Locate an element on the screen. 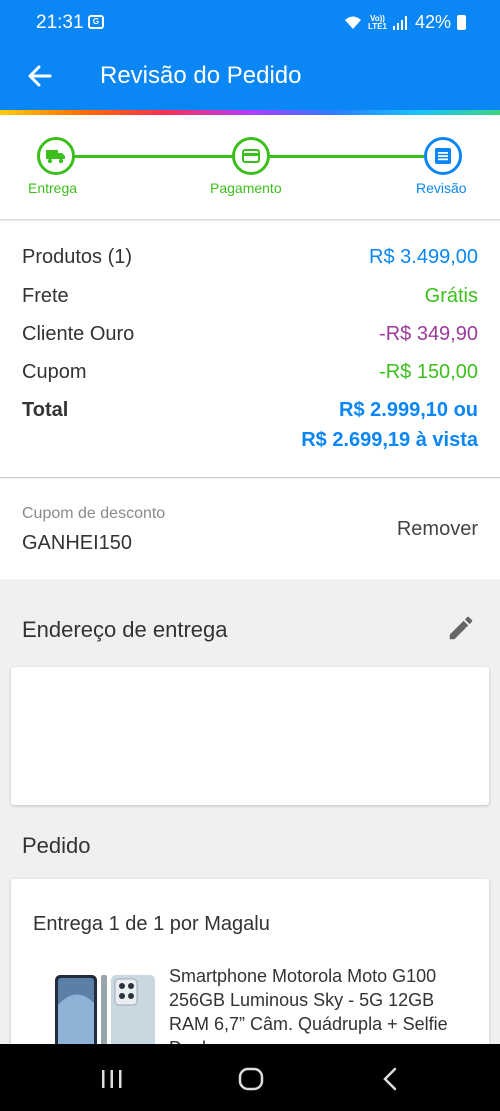 This screenshot has width=500, height=1111. truck-icon is located at coordinates (55, 157).